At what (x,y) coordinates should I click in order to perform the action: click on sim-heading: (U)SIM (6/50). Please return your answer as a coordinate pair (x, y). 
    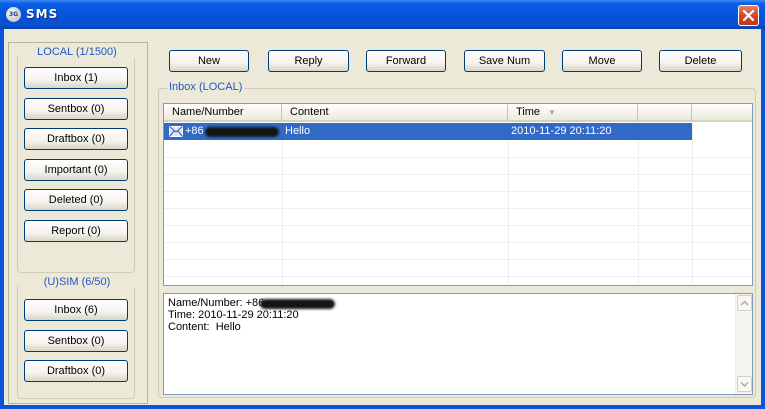
    Looking at the image, I should click on (77, 282).